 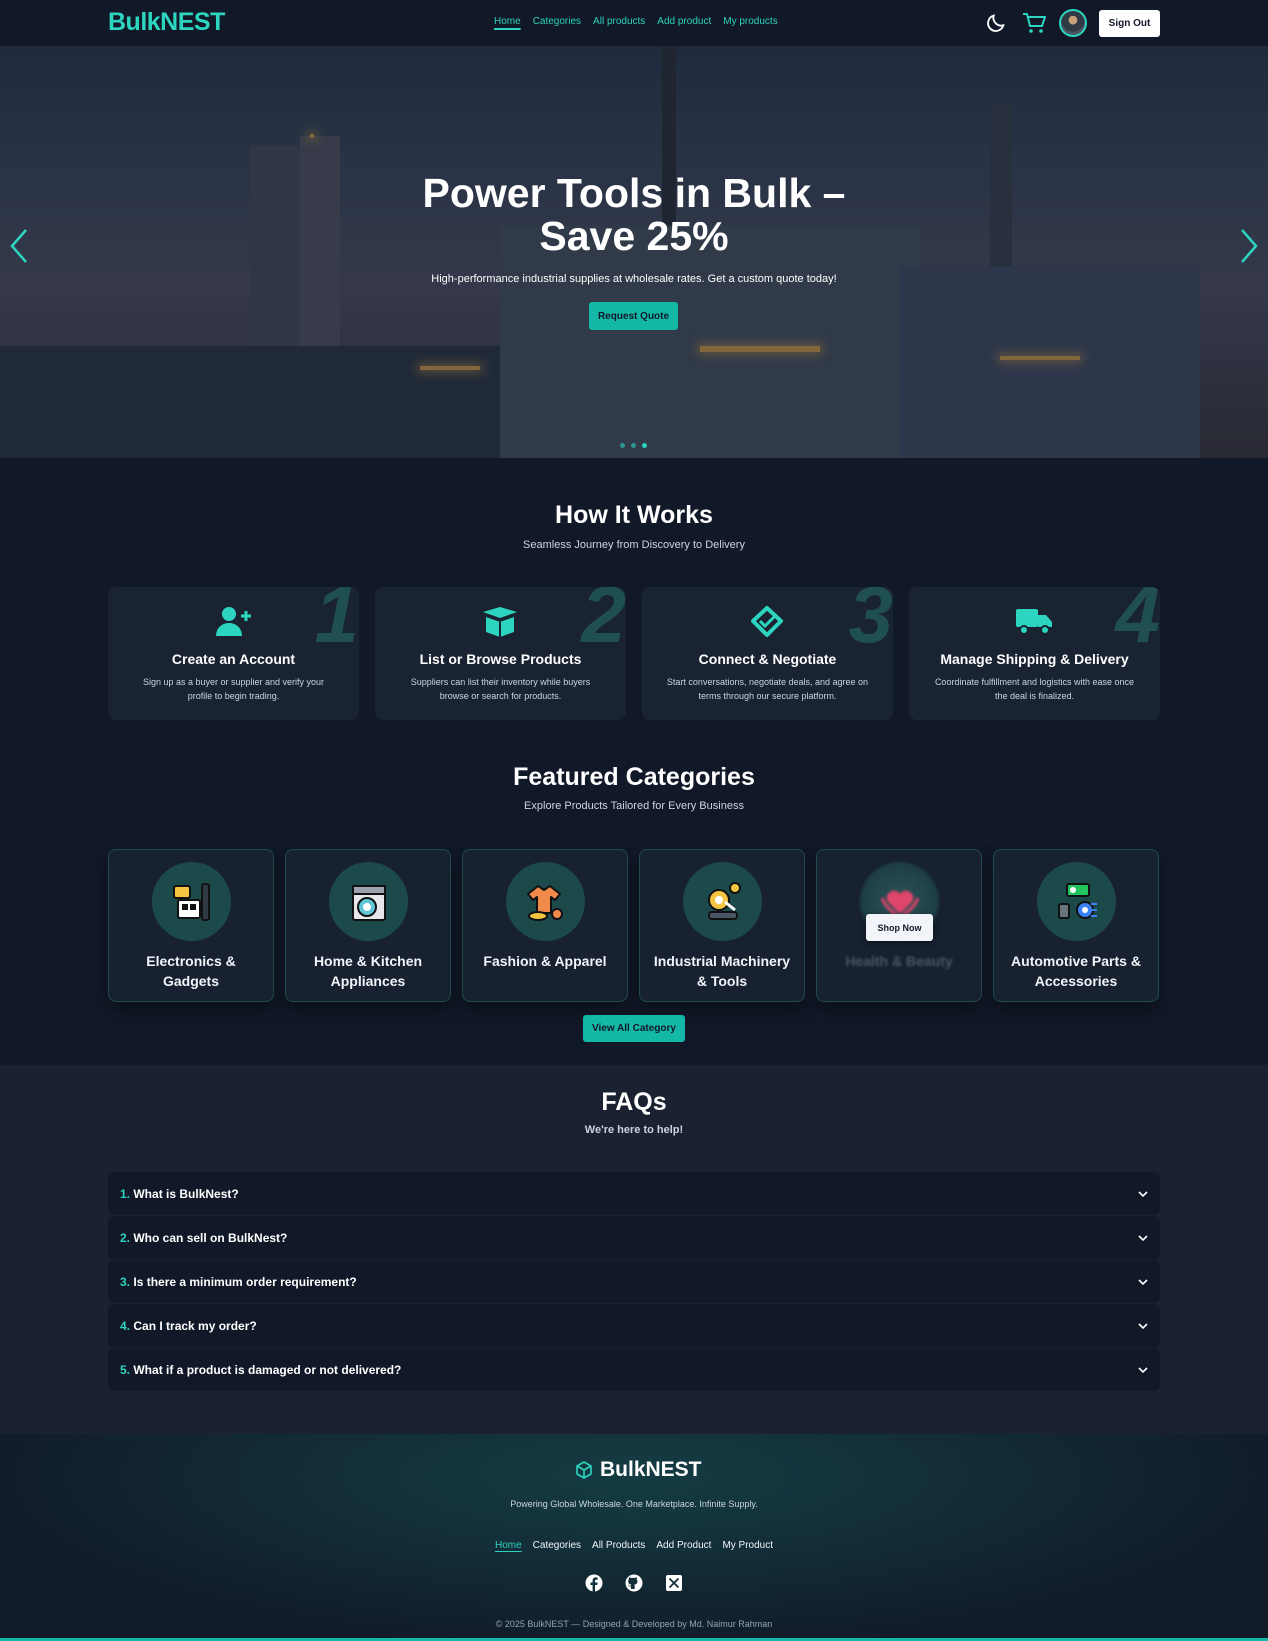 I want to click on faq-item: 4. Can I track my order?, so click(x=634, y=1325).